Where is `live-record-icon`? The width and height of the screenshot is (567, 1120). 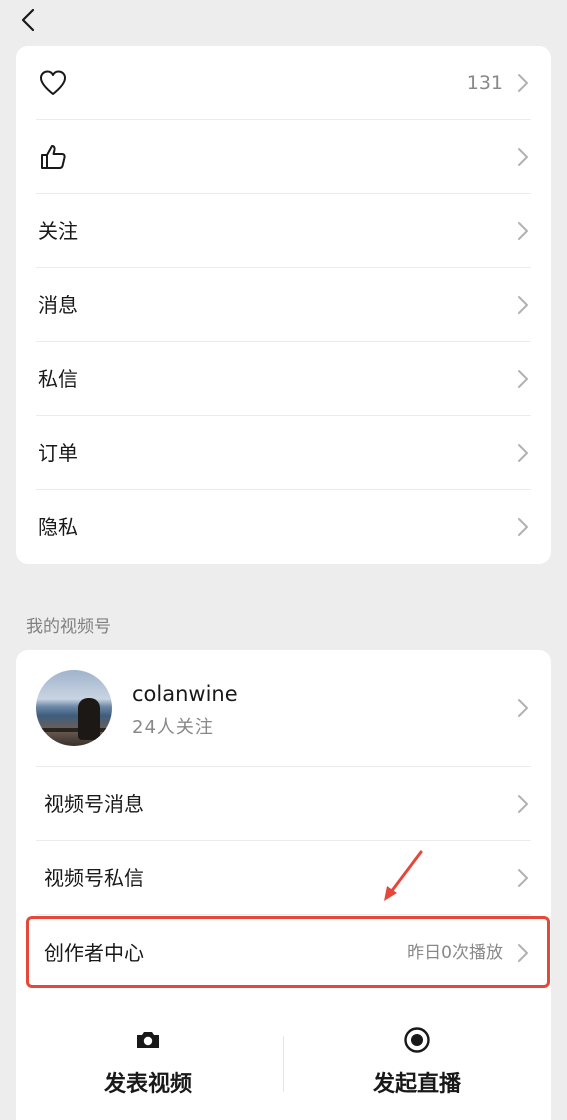
live-record-icon is located at coordinates (417, 1040).